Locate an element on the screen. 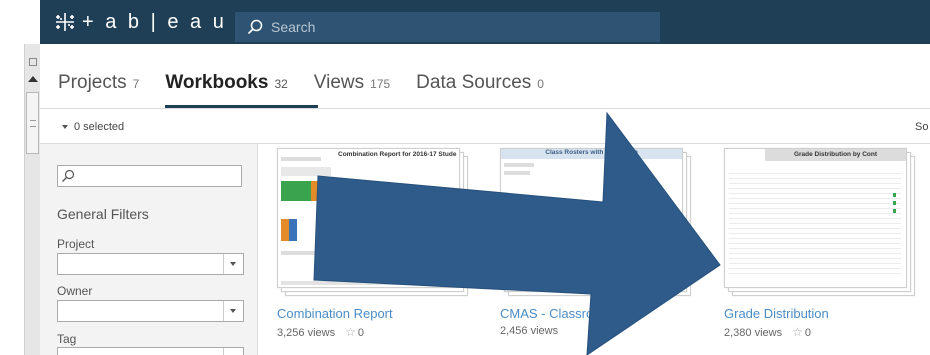  thumb-blue-bar is located at coordinates (293, 230).